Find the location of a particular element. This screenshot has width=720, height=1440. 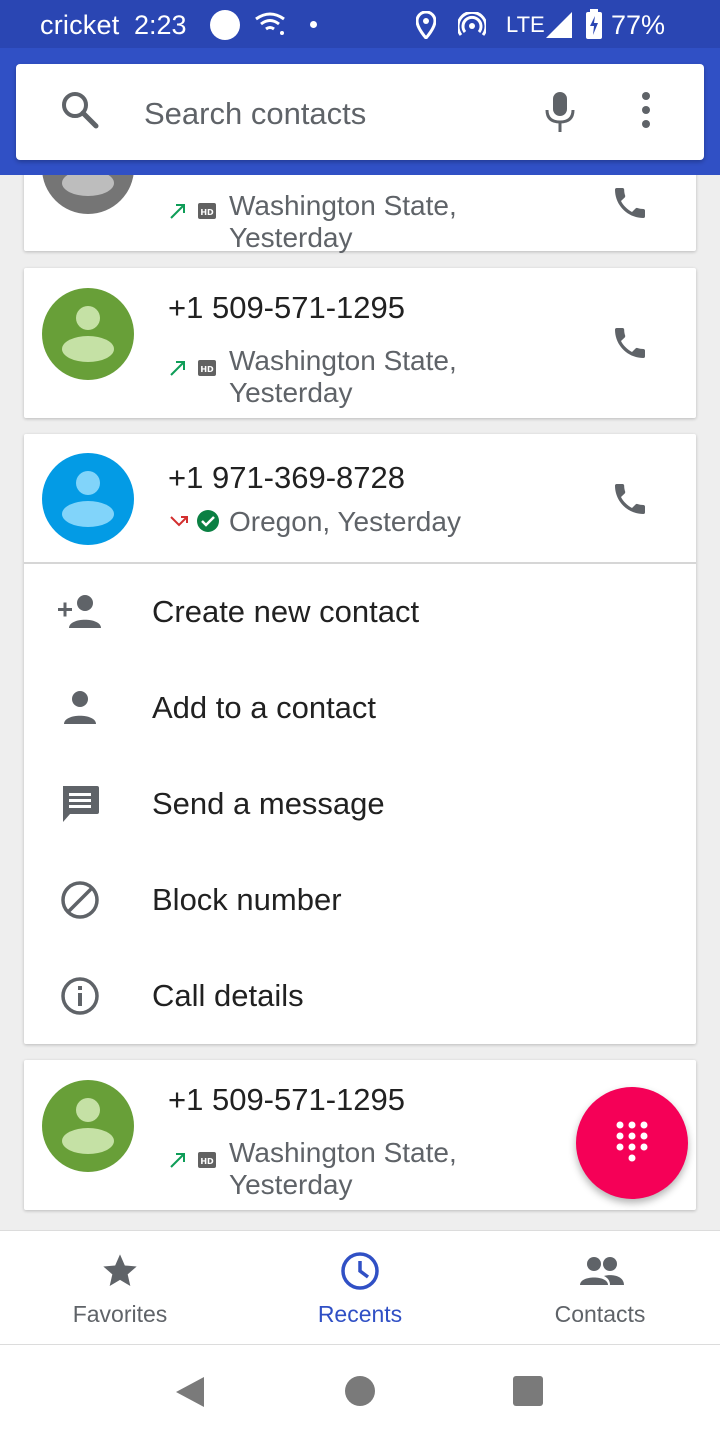

action-label: Send a message is located at coordinates (268, 803).